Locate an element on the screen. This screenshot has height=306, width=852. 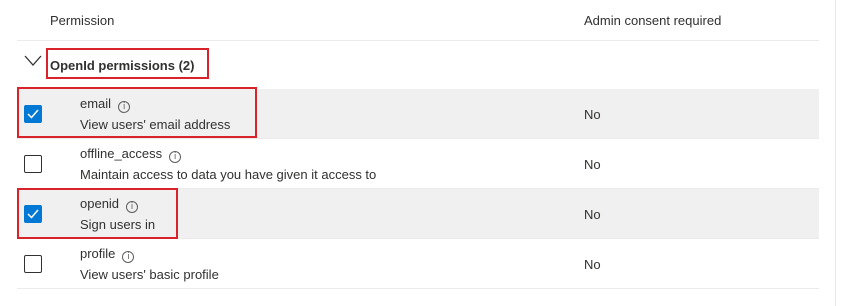
group-header-openid: OpenId permissions (2) is located at coordinates (418, 65).